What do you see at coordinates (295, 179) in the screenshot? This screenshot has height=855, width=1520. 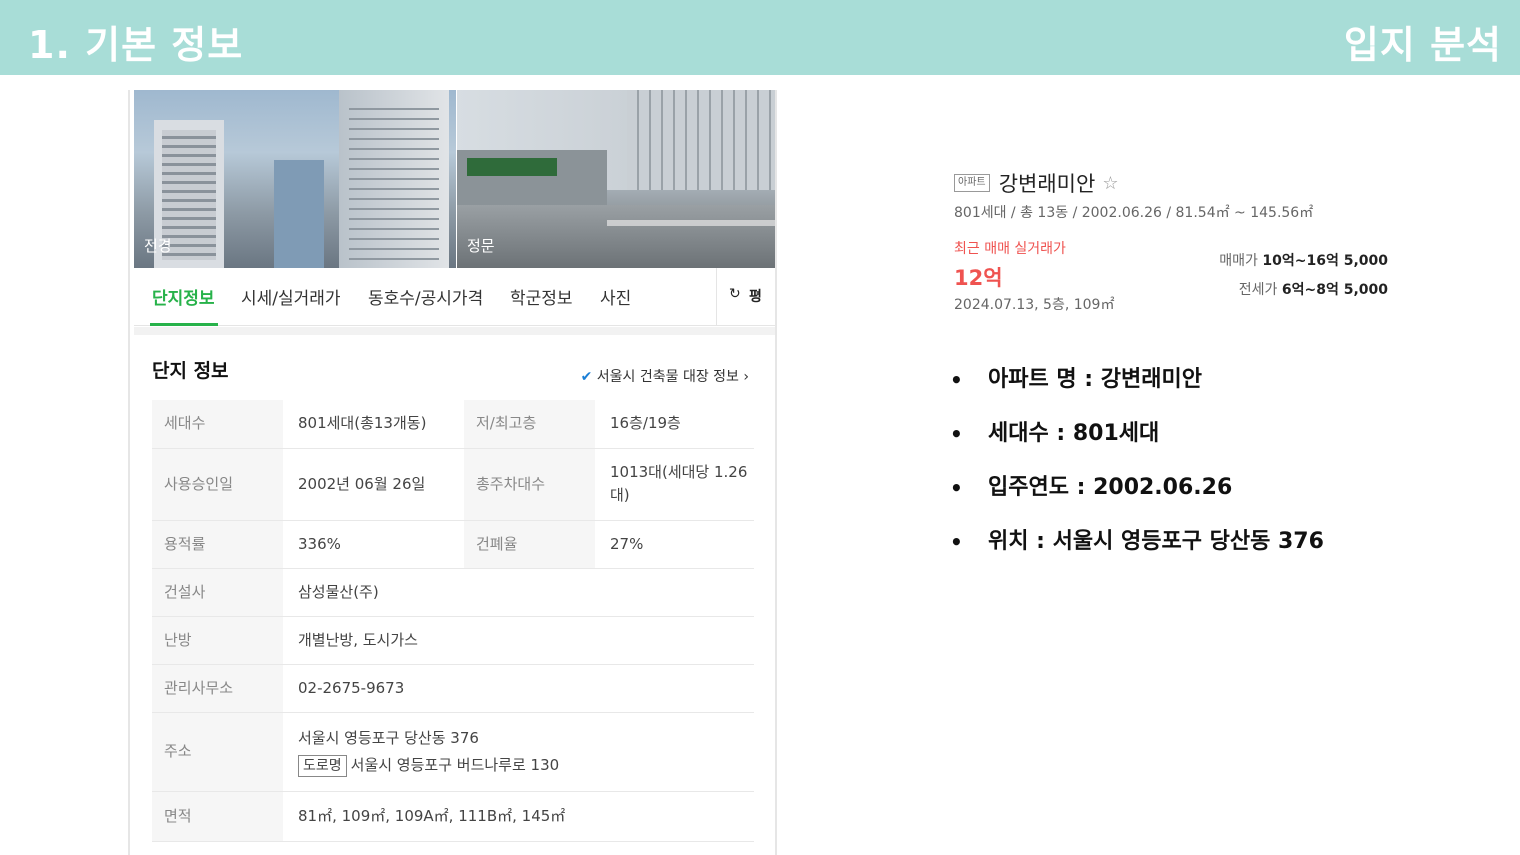 I see `photo-exterior: 전경` at bounding box center [295, 179].